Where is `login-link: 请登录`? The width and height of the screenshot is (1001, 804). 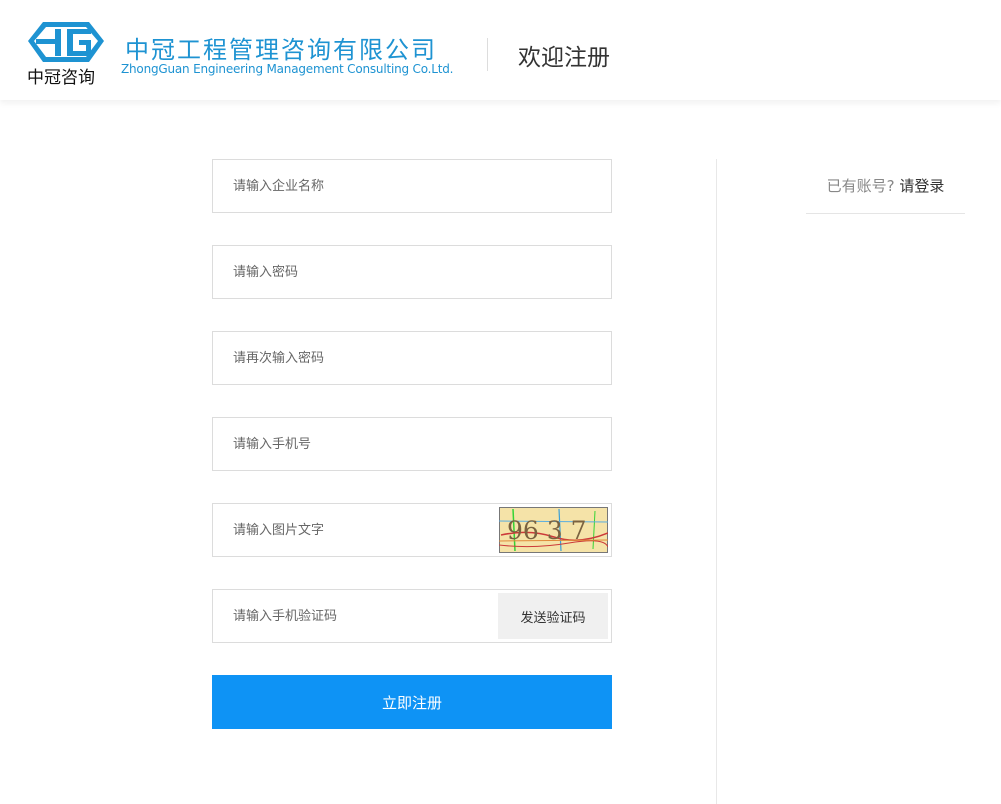
login-link: 请登录 is located at coordinates (921, 186).